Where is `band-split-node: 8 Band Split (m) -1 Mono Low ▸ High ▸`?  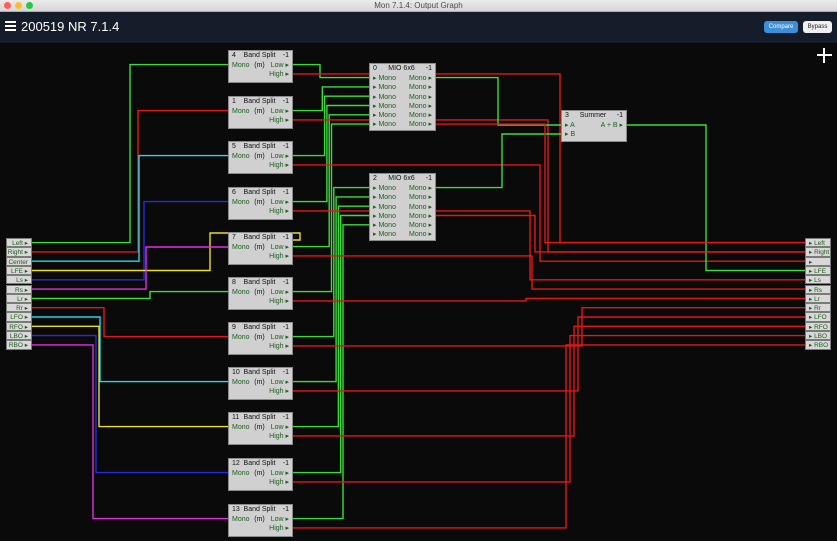
band-split-node: 8 Band Split (m) -1 Mono Low ▸ High ▸ is located at coordinates (260, 293).